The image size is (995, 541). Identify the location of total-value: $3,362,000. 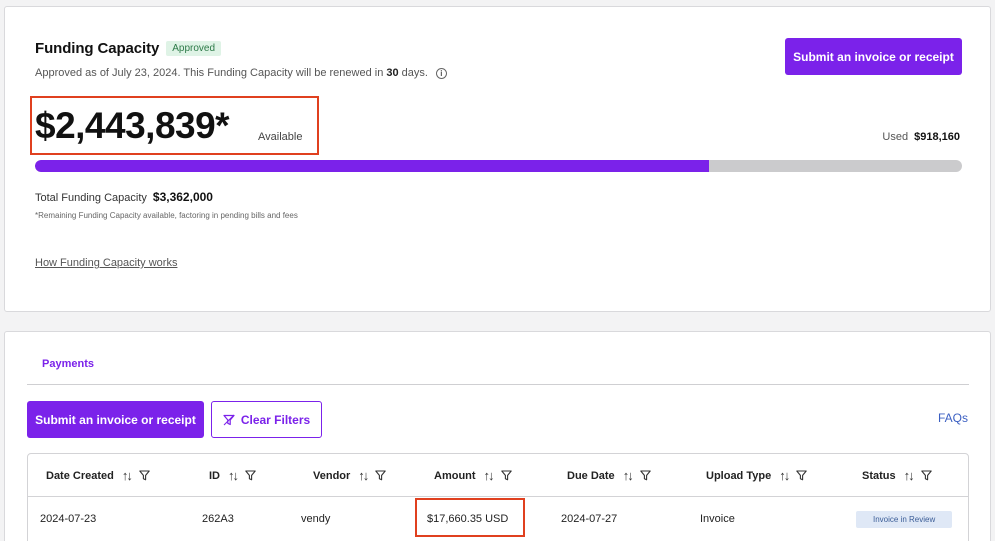
(182, 197).